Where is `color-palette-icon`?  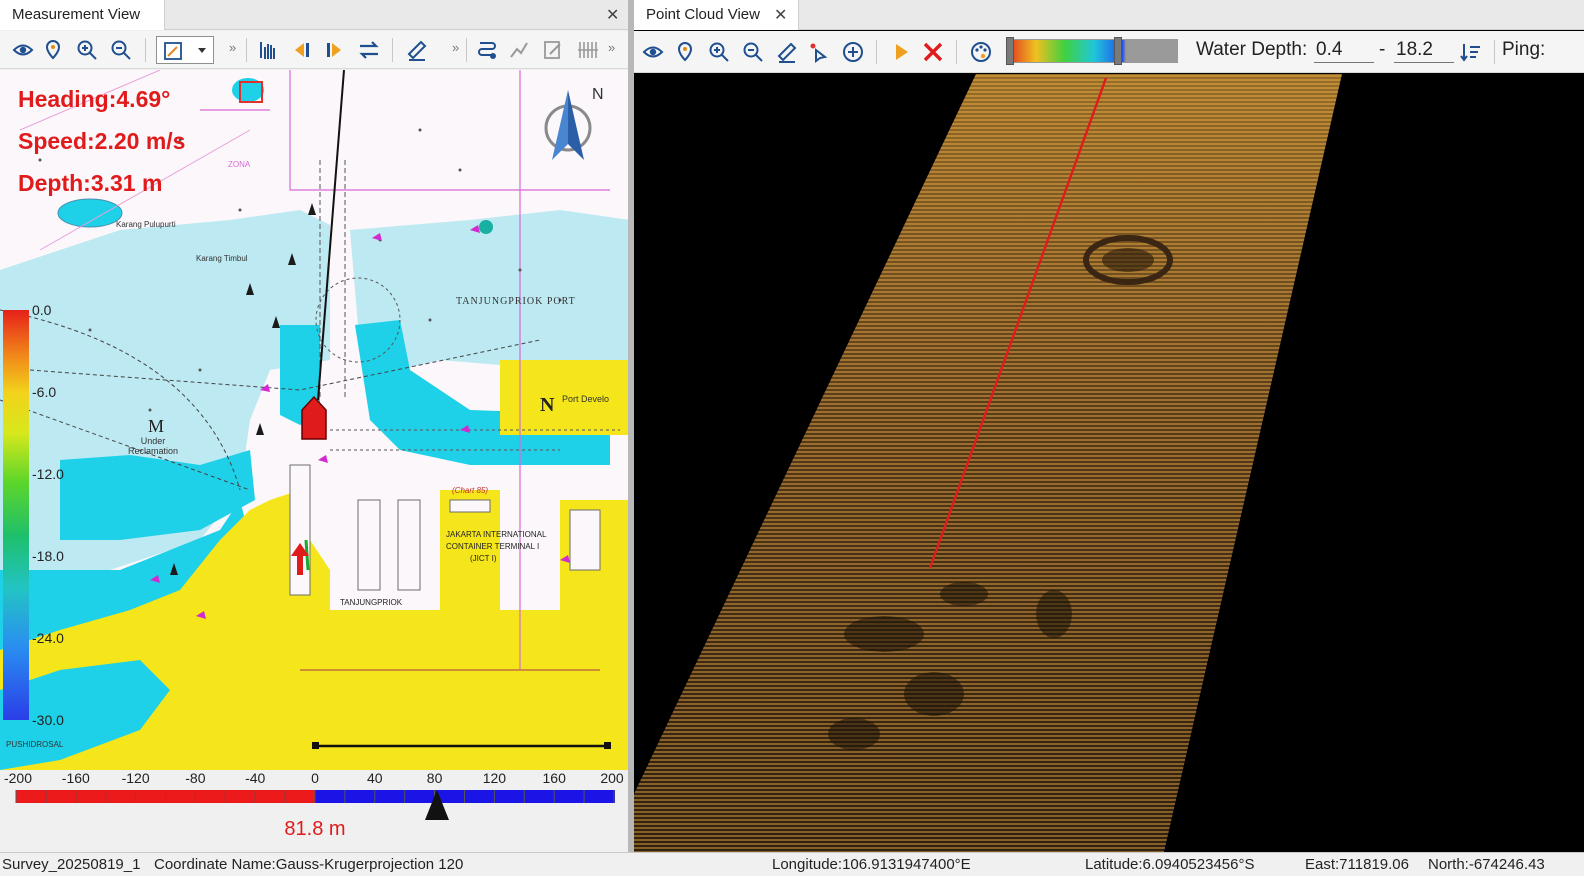 color-palette-icon is located at coordinates (981, 52).